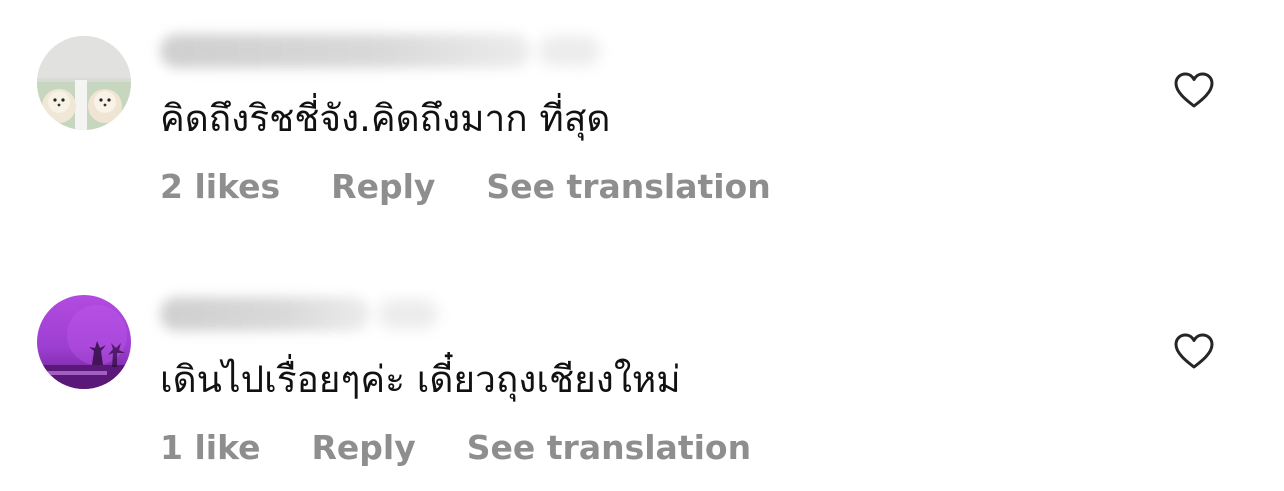 Image resolution: width=1284 pixels, height=491 pixels. I want to click on likes-count: 1 like, so click(210, 447).